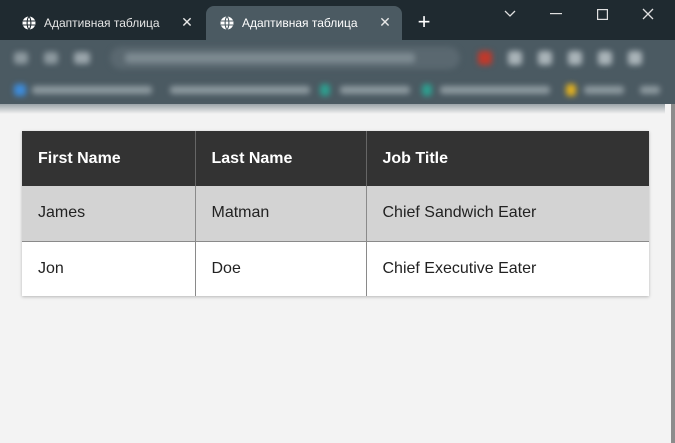  What do you see at coordinates (507, 214) in the screenshot?
I see `cell-job-title: Chief Sandwich Eater` at bounding box center [507, 214].